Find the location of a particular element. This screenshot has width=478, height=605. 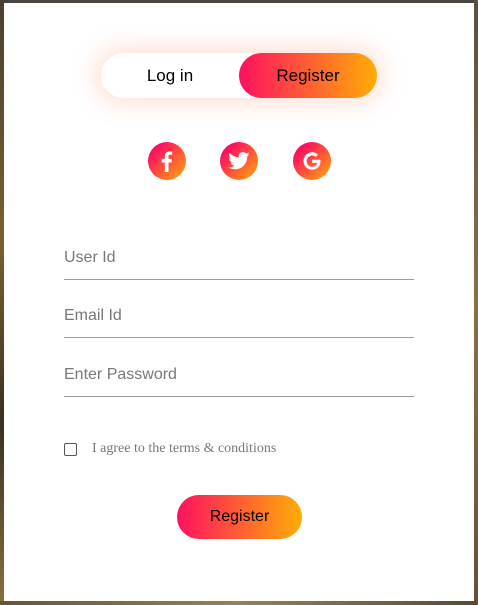

login-register-toggle: Log in Register is located at coordinates (239, 75).